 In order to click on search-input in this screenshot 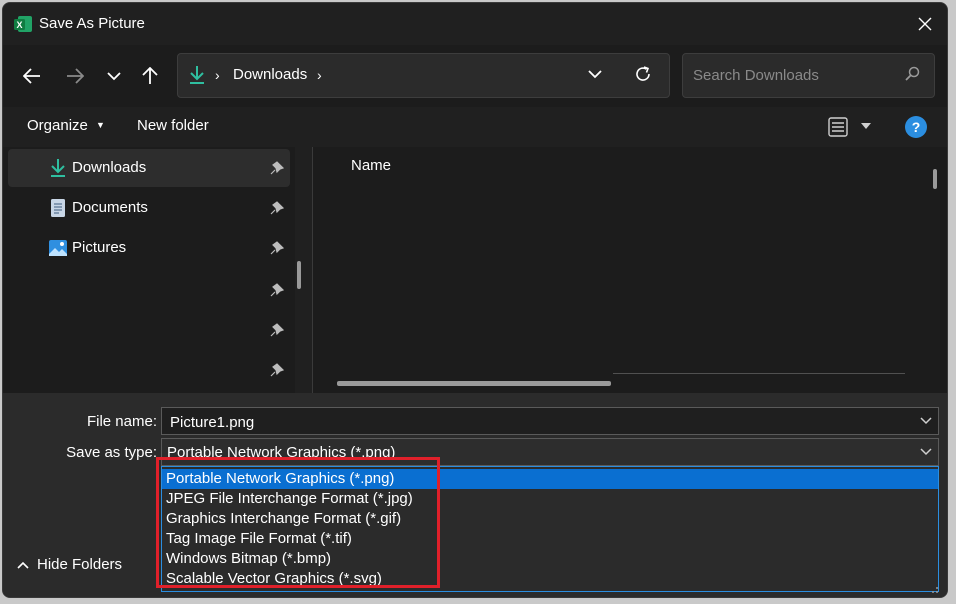, I will do `click(793, 75)`.